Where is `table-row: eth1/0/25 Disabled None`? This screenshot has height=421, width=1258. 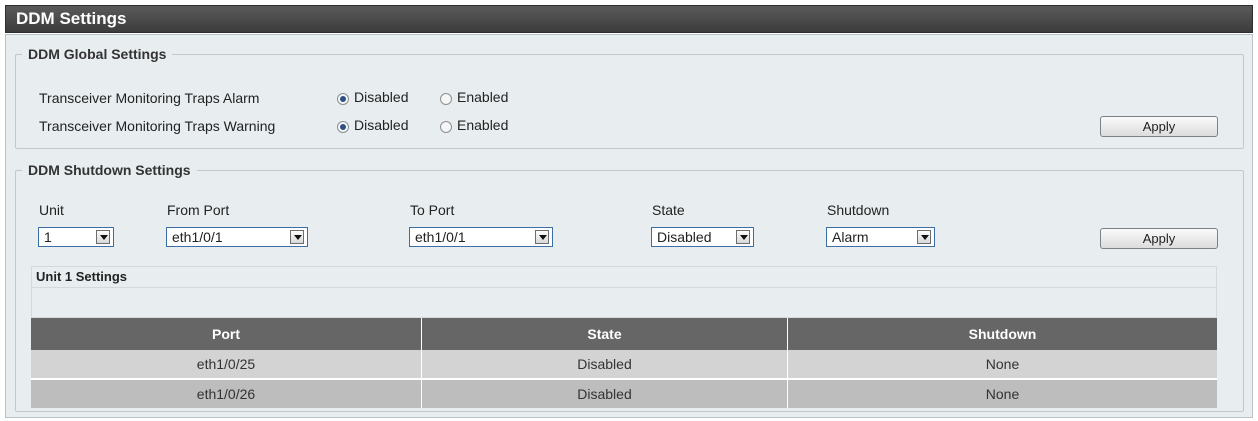 table-row: eth1/0/25 Disabled None is located at coordinates (624, 364).